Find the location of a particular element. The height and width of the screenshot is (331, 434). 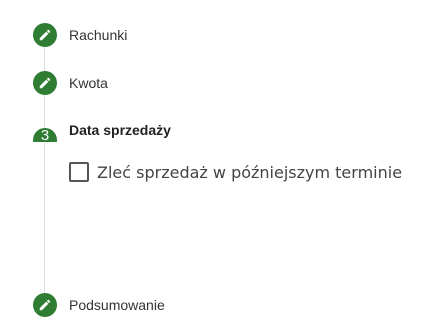

step-number-badge: 3 is located at coordinates (45, 135).